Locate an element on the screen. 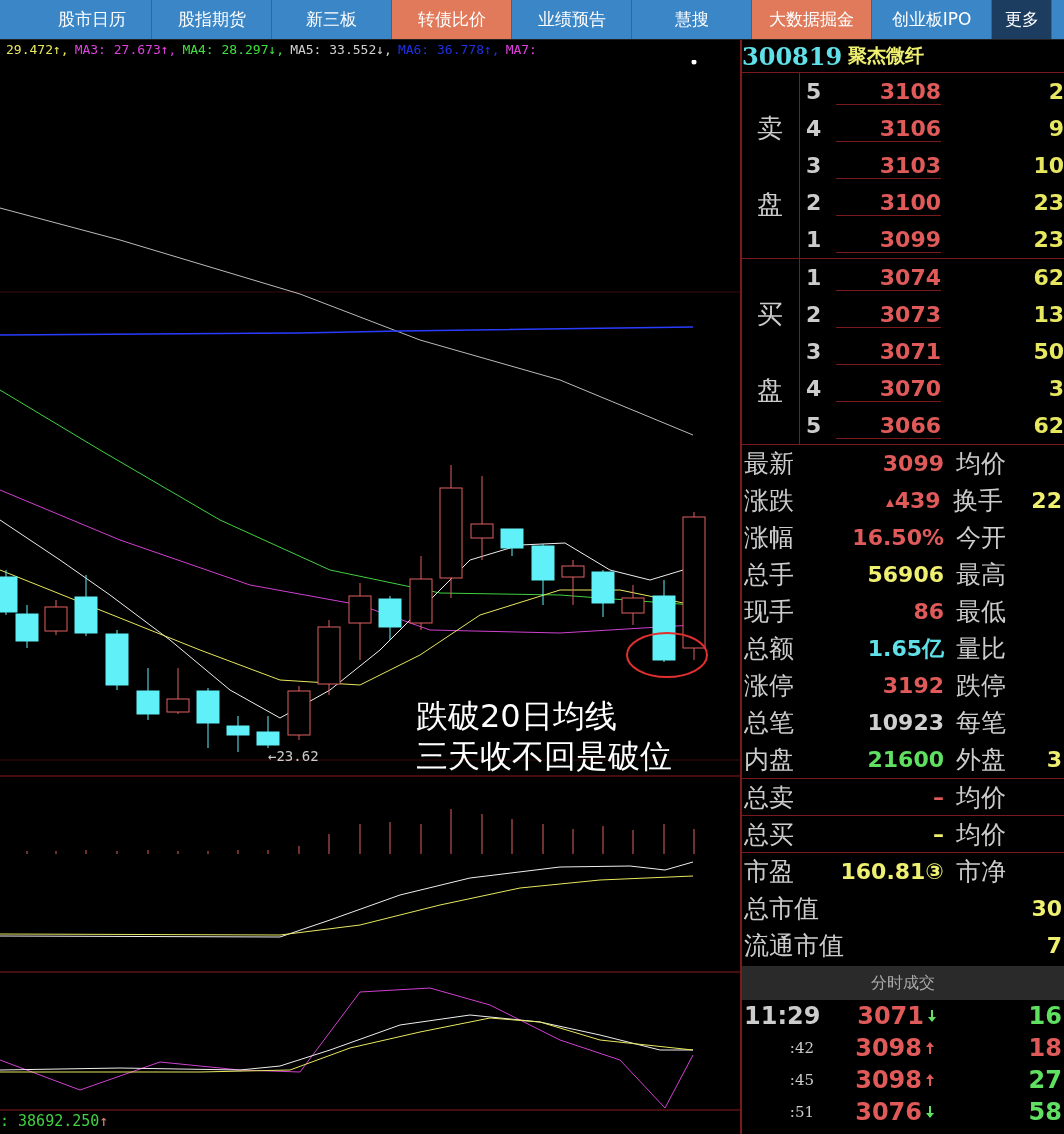 The height and width of the screenshot is (1134, 1064). stat-label: 总笔 is located at coordinates (769, 723).